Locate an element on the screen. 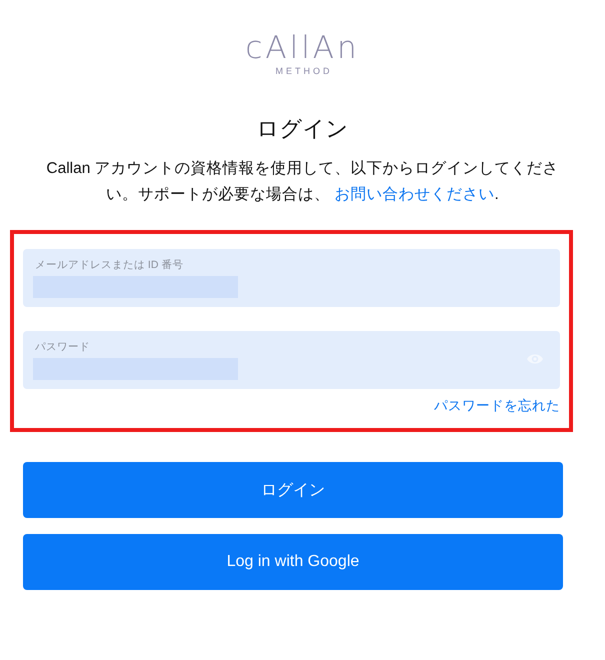 This screenshot has width=605, height=660. page-title: ログイン is located at coordinates (303, 129).